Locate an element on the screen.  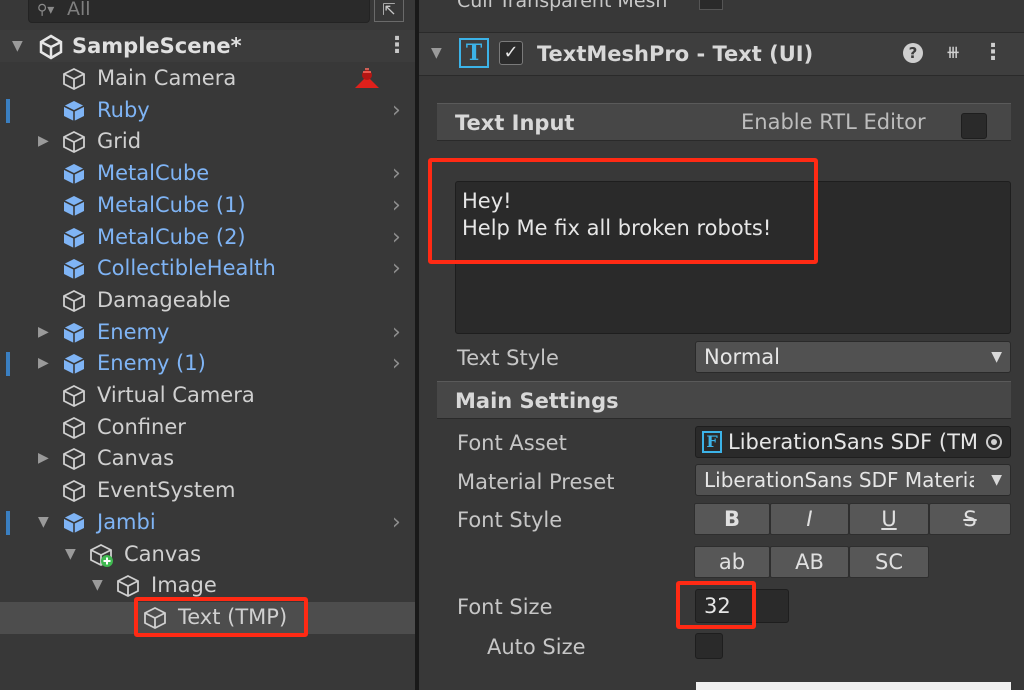
font-asset-value: LiberationSans SDF (TMP_Font Asset) is located at coordinates (852, 442).